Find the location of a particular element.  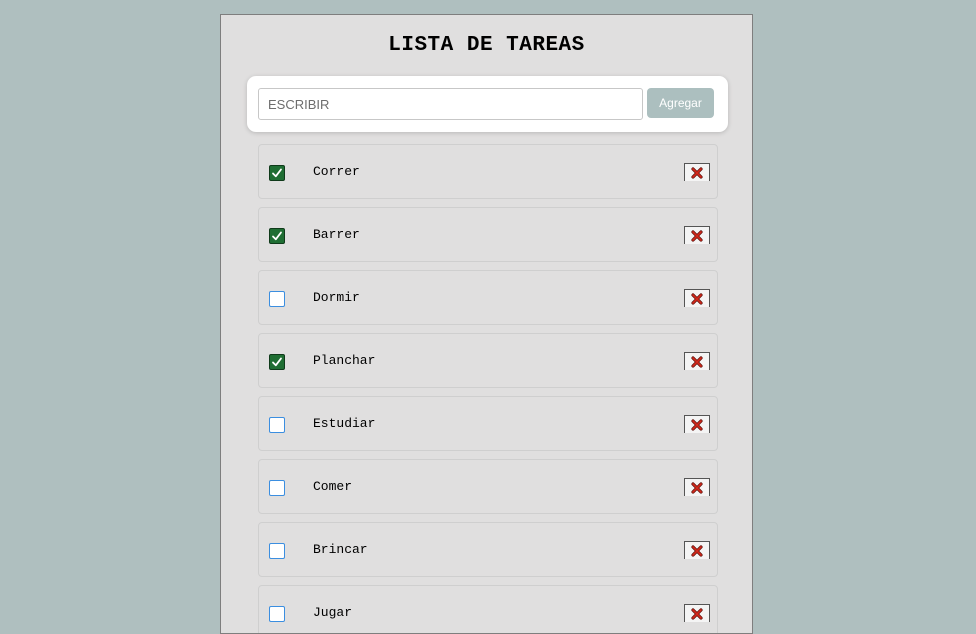

add-task-form: Agregar is located at coordinates (487, 104).